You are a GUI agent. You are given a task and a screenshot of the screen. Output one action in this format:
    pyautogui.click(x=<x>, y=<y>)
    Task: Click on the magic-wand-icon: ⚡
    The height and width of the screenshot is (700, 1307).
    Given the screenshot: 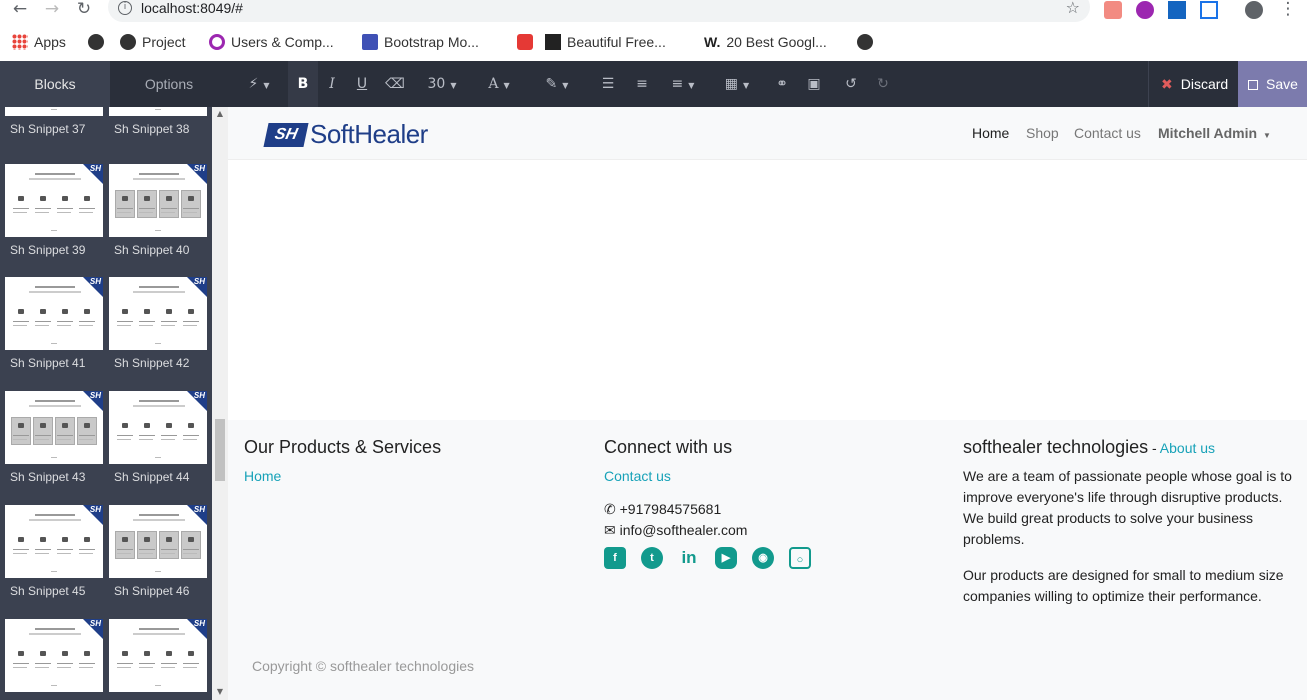 What is the action you would take?
    pyautogui.click(x=253, y=84)
    